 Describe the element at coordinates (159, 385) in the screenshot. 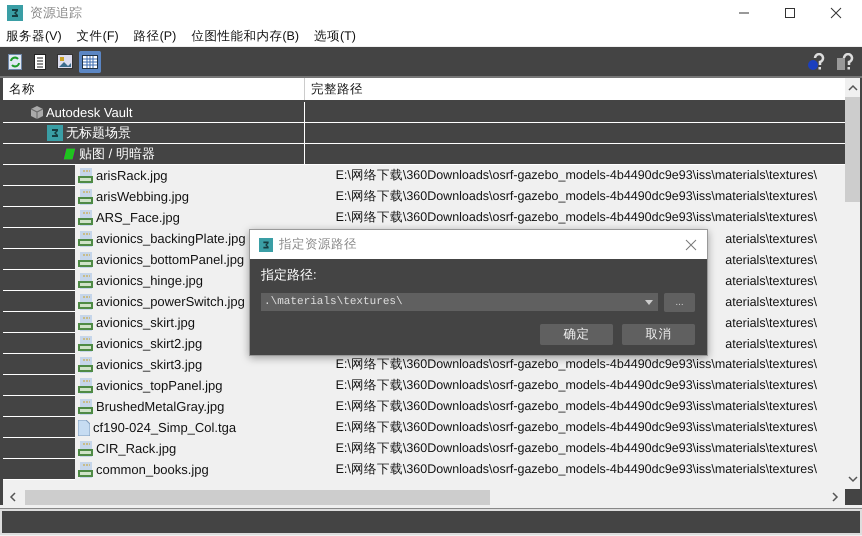

I see `file-name: avionics_topPanel.jpg` at that location.